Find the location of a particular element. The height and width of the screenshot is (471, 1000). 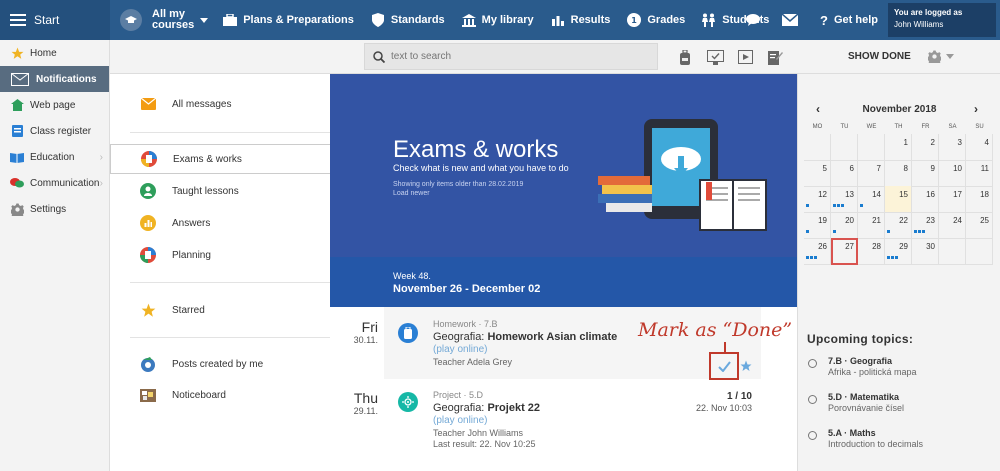

calendar-day: 19 is located at coordinates (817, 225).